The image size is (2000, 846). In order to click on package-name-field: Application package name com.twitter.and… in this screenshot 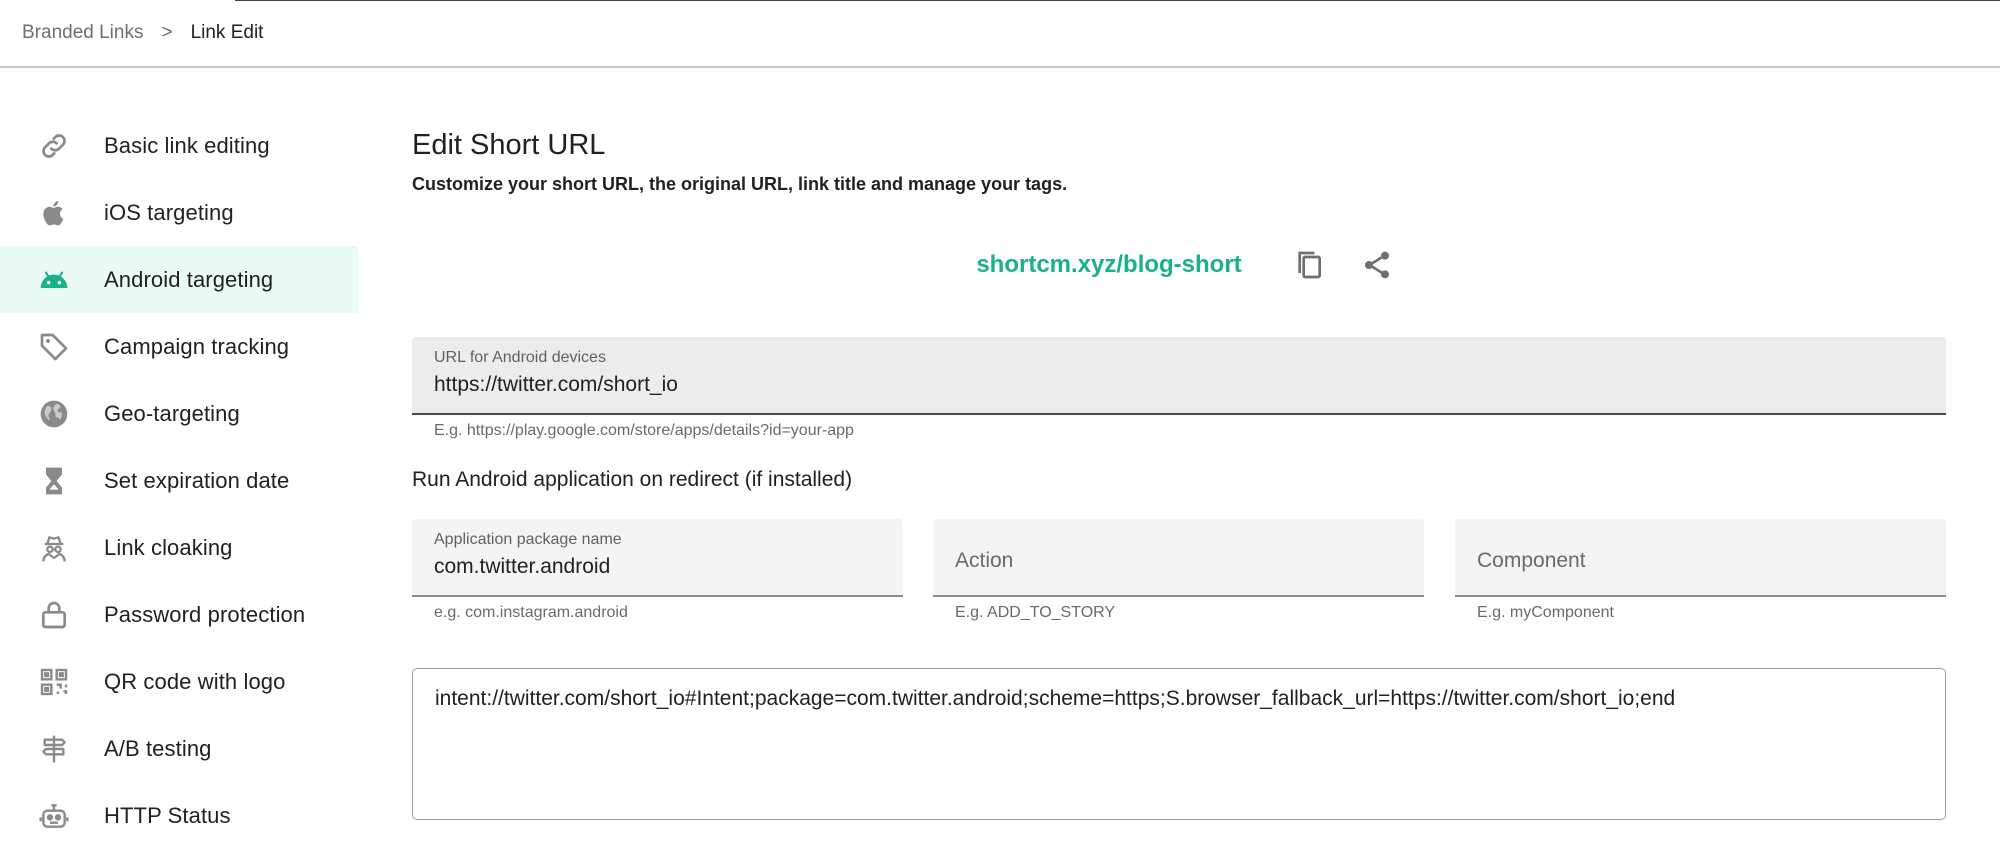, I will do `click(657, 558)`.